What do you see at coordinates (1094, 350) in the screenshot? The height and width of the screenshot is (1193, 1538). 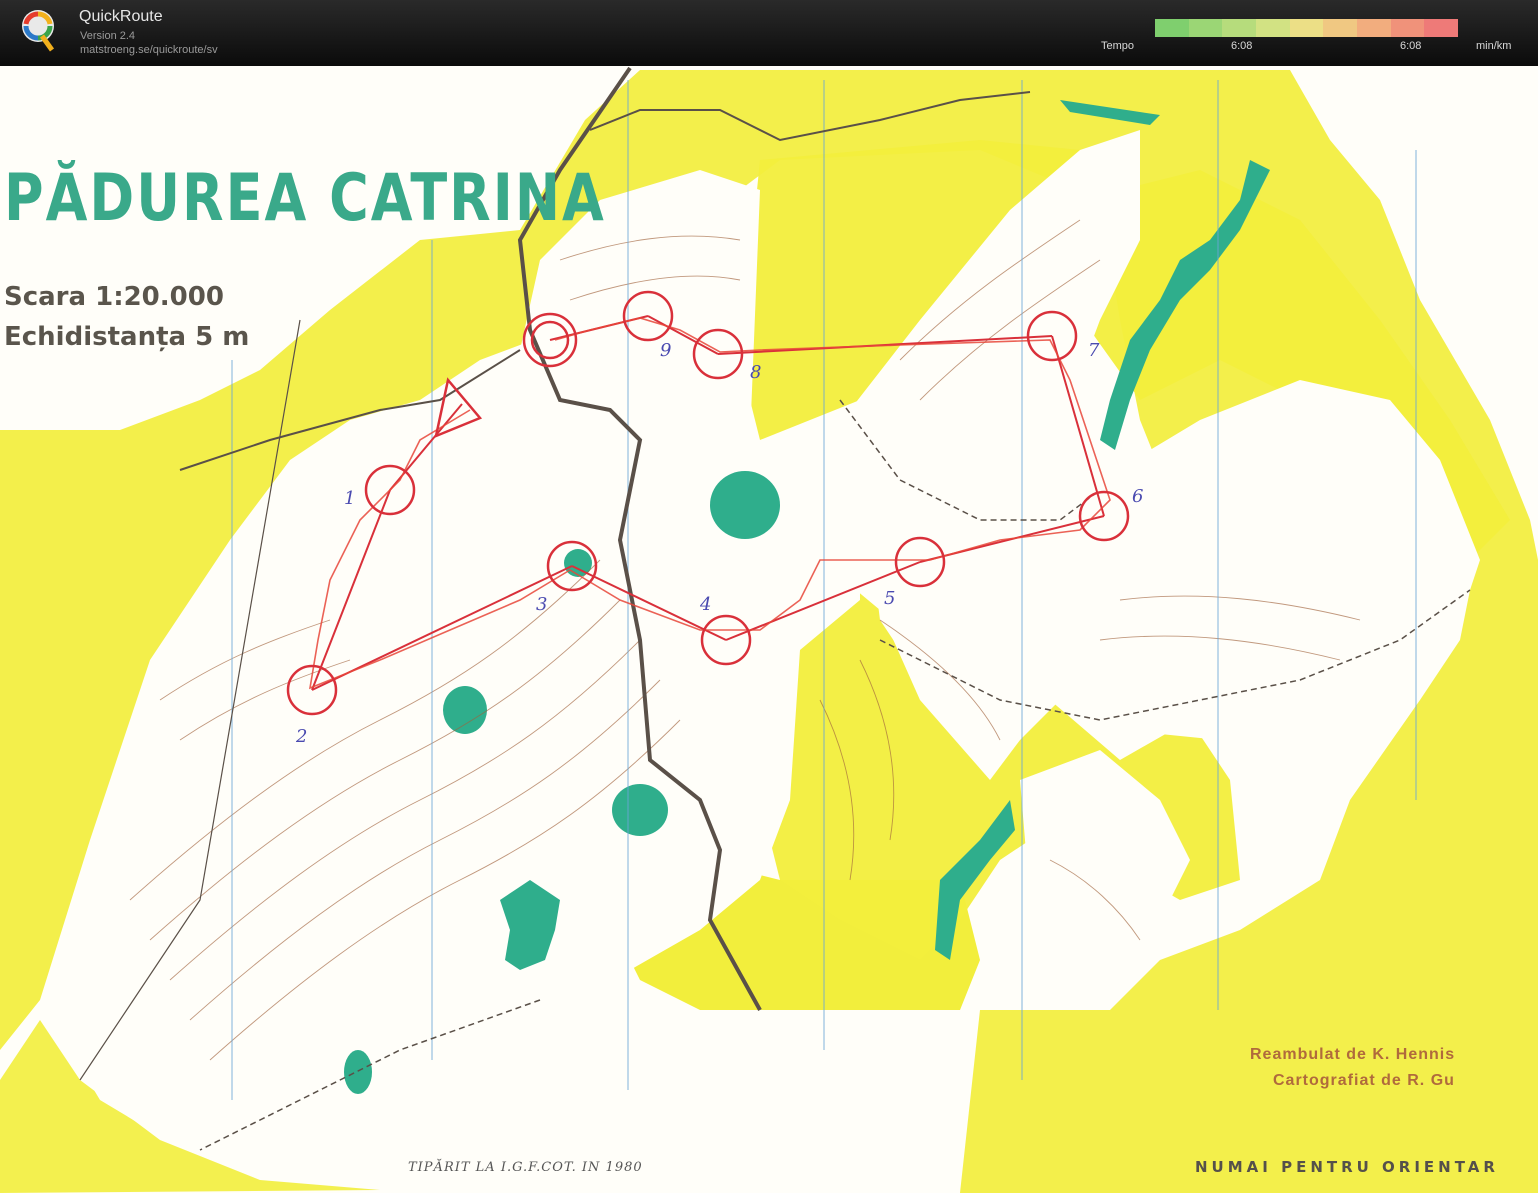 I see `control-number-7: 7` at bounding box center [1094, 350].